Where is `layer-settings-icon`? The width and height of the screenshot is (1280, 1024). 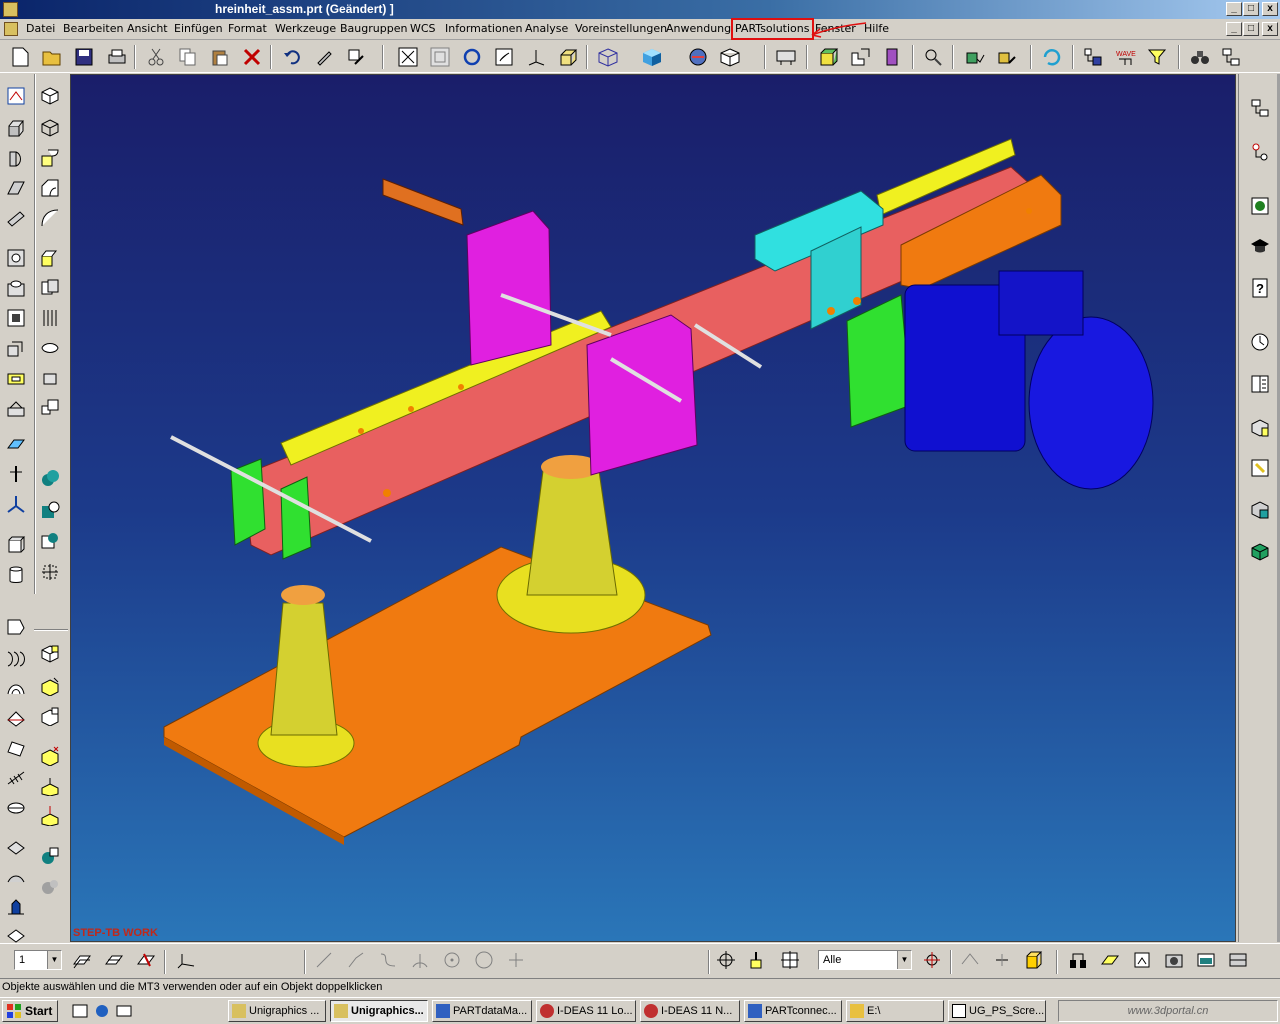 layer-settings-icon is located at coordinates (82, 960).